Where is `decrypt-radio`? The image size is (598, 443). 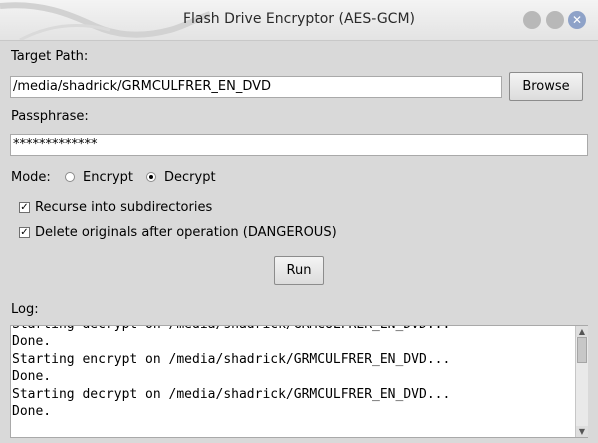
decrypt-radio is located at coordinates (151, 177).